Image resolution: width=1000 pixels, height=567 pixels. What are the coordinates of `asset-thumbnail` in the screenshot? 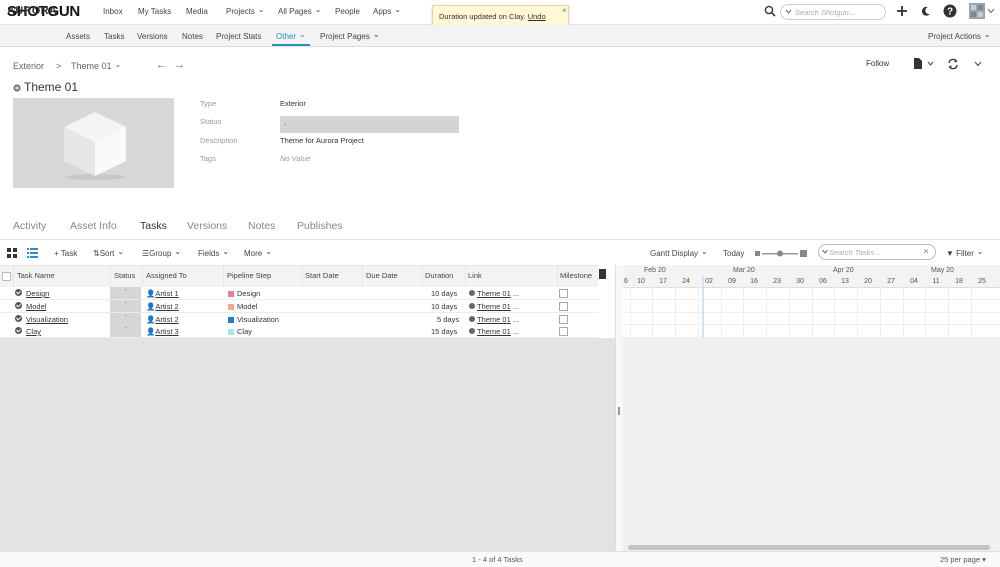 It's located at (93, 143).